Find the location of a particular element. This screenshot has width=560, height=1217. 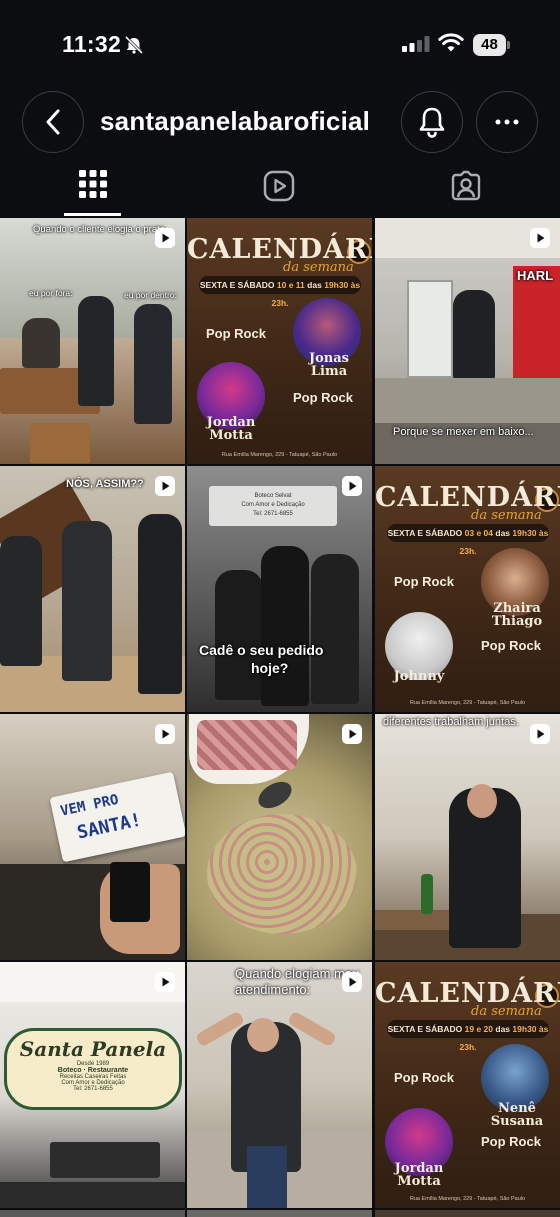

post-thumbnail: Quando elogiam meu atendimento: is located at coordinates (279, 1085).